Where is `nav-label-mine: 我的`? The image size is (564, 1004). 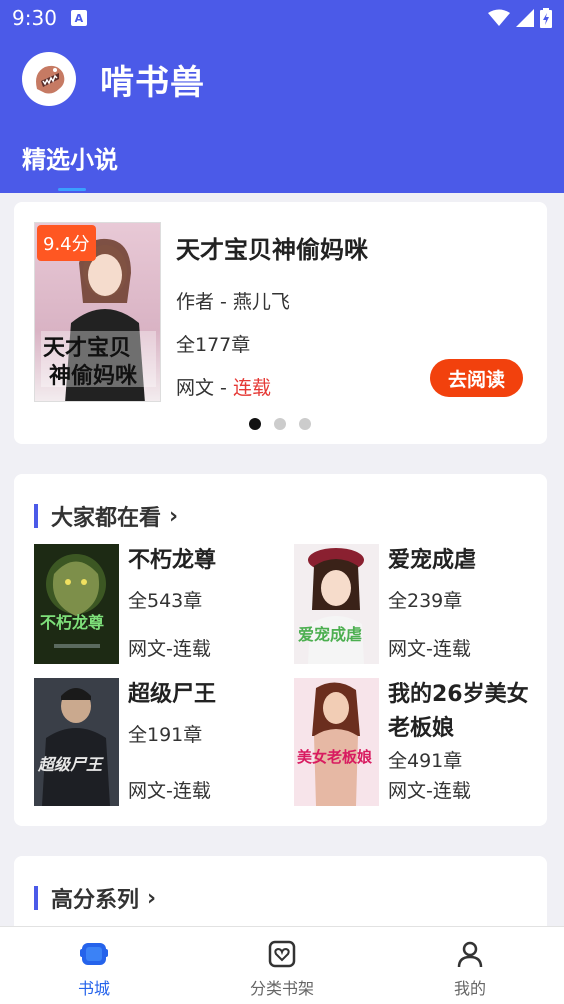 nav-label-mine: 我的 is located at coordinates (469, 988).